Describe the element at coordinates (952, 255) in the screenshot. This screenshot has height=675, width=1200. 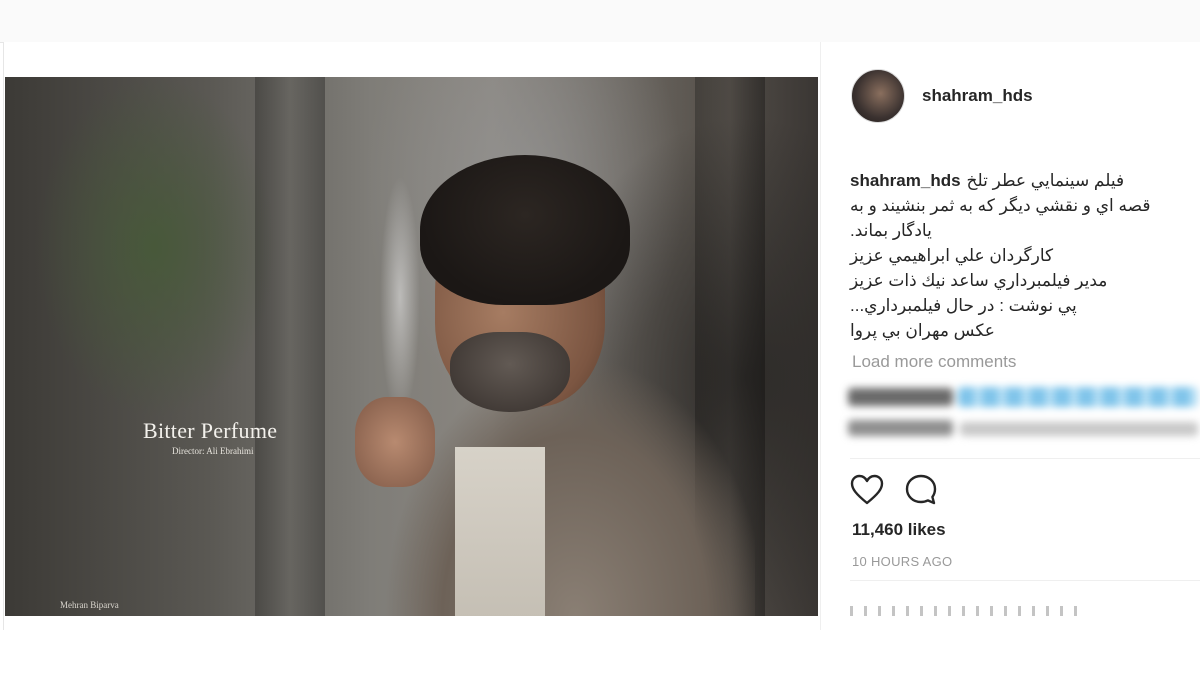
I see `caption-text: كارگردان علي ابراهيمي عزيز` at that location.